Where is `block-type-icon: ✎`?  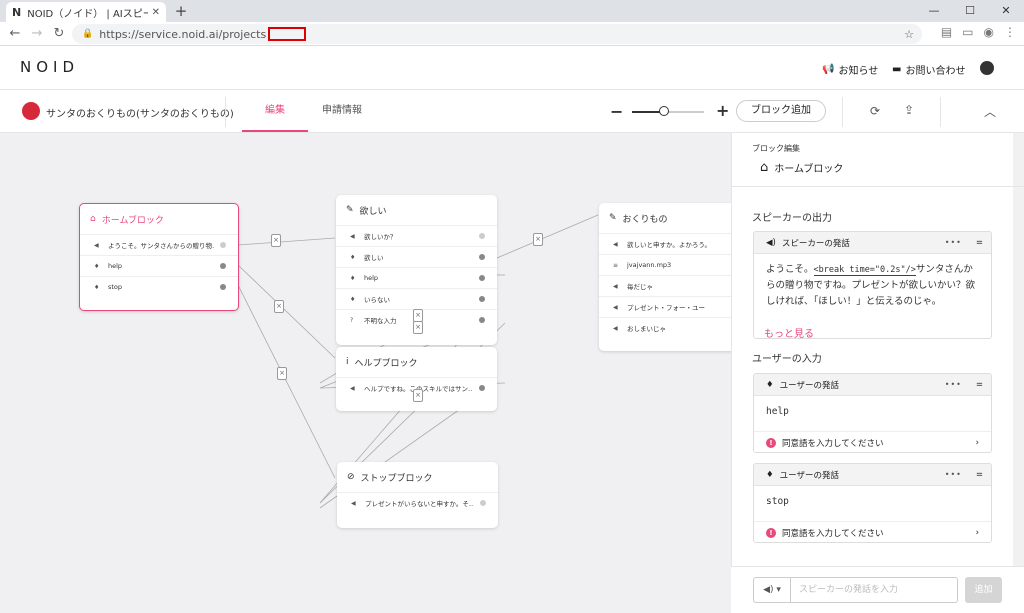
block-type-icon: ✎ is located at coordinates (350, 210).